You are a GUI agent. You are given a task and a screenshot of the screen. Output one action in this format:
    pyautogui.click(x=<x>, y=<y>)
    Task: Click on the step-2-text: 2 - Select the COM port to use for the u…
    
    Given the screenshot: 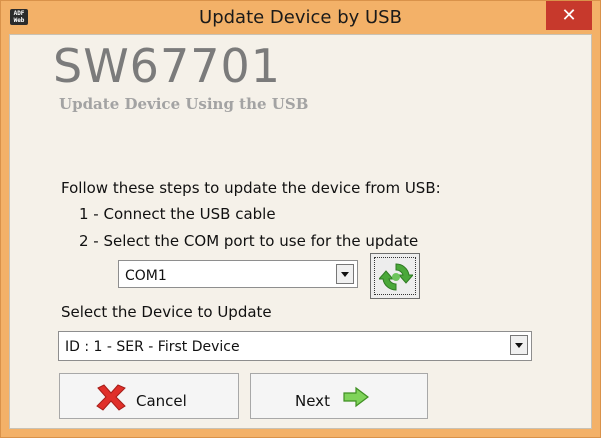 What is the action you would take?
    pyautogui.click(x=249, y=241)
    